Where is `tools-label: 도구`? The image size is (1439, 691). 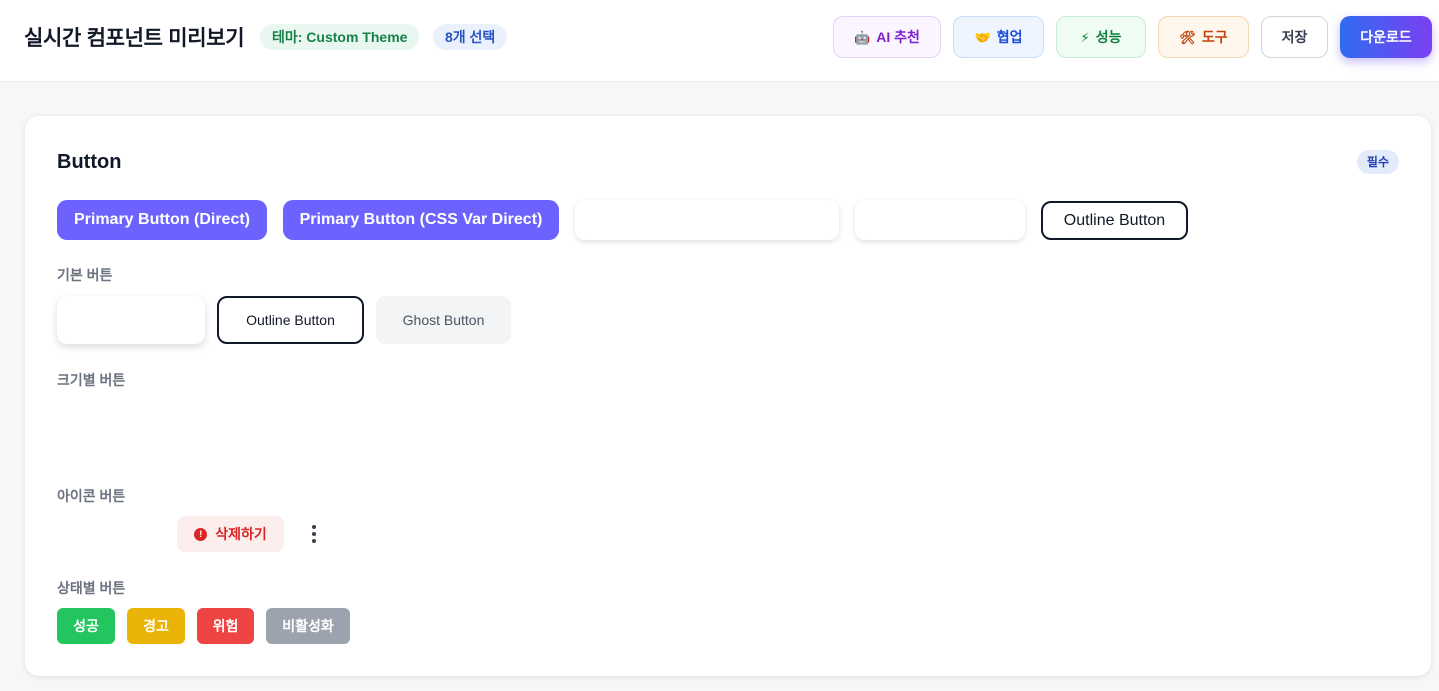
tools-label: 도구 is located at coordinates (1214, 37).